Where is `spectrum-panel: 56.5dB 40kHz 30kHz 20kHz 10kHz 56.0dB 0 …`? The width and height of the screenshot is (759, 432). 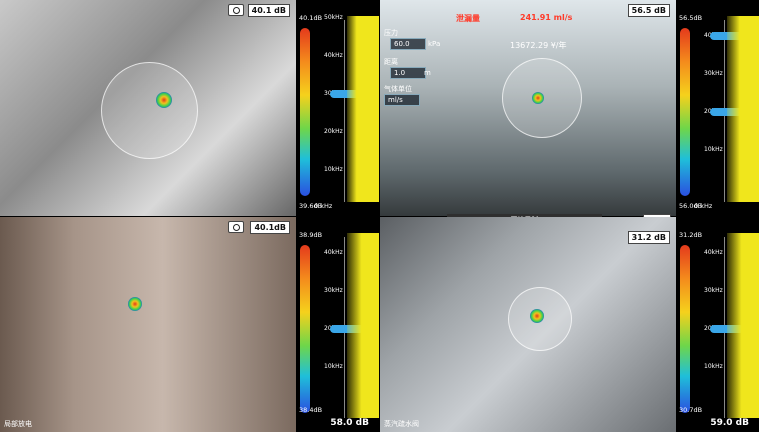 spectrum-panel: 56.5dB 40kHz 30kHz 20kHz 10kHz 56.0dB 0 … is located at coordinates (717, 108).